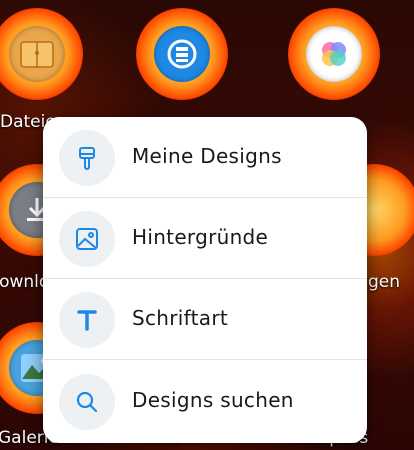 The width and height of the screenshot is (414, 450). I want to click on menu-item-search-designs: Designs suchen, so click(205, 402).